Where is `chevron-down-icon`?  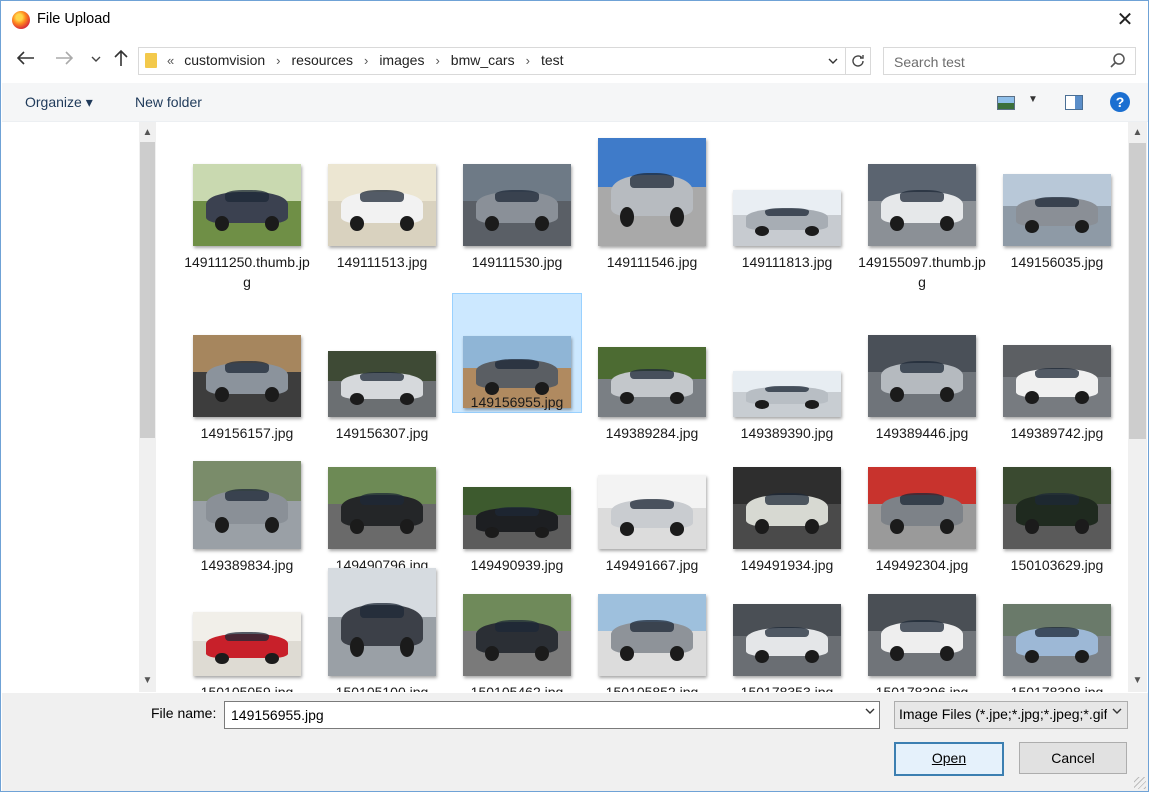 chevron-down-icon is located at coordinates (96, 59).